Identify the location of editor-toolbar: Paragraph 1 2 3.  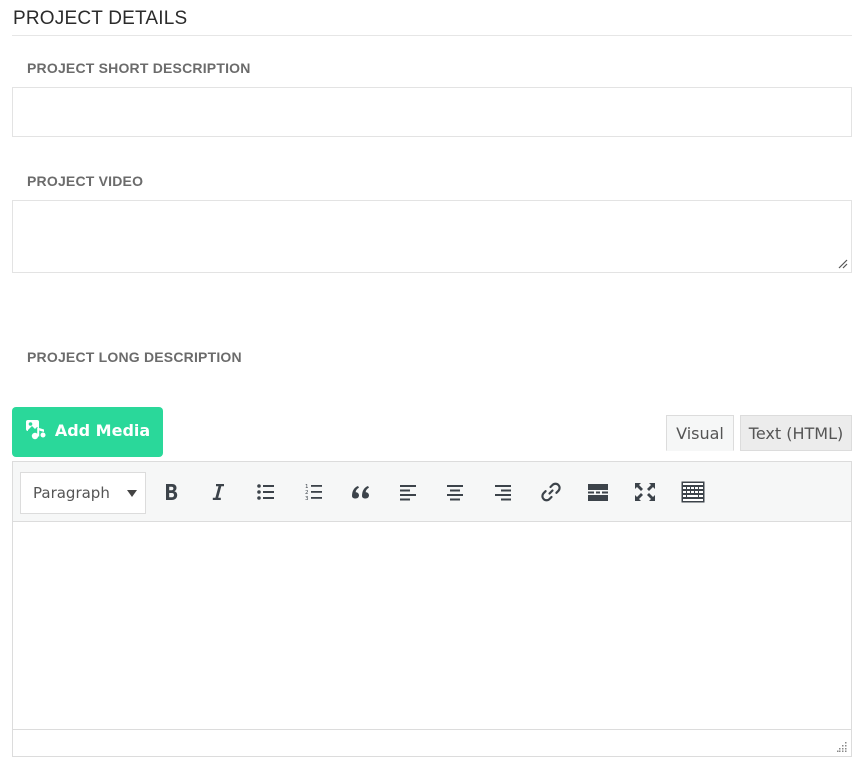
(432, 492).